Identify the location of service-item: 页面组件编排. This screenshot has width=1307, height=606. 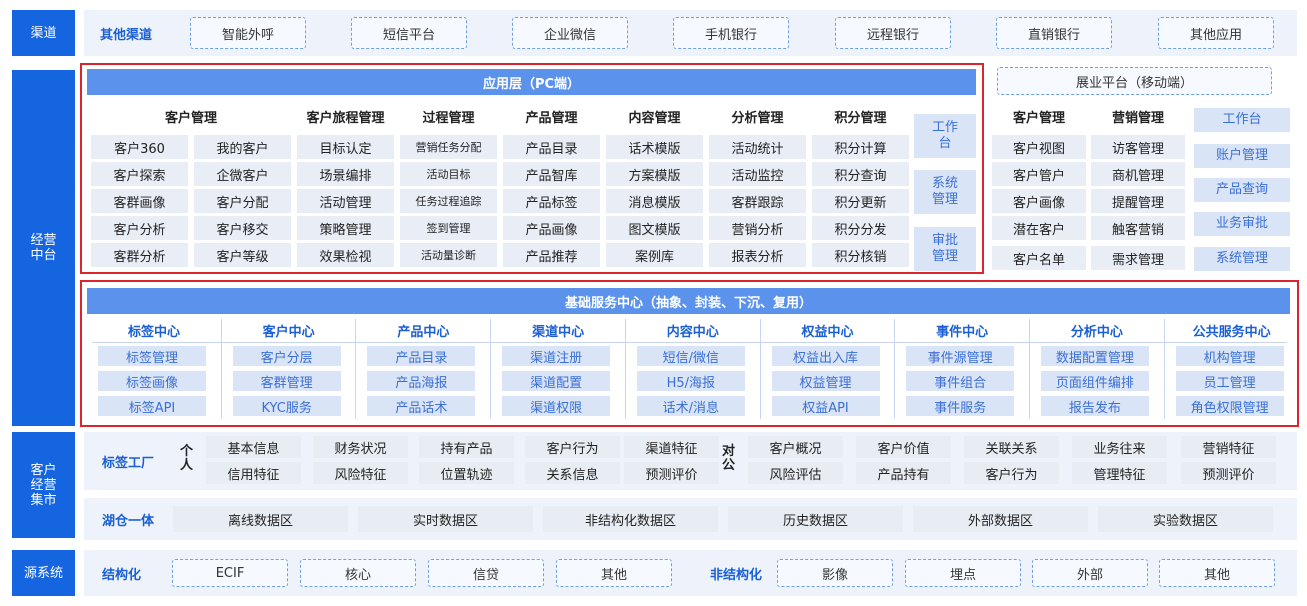
(1094, 381).